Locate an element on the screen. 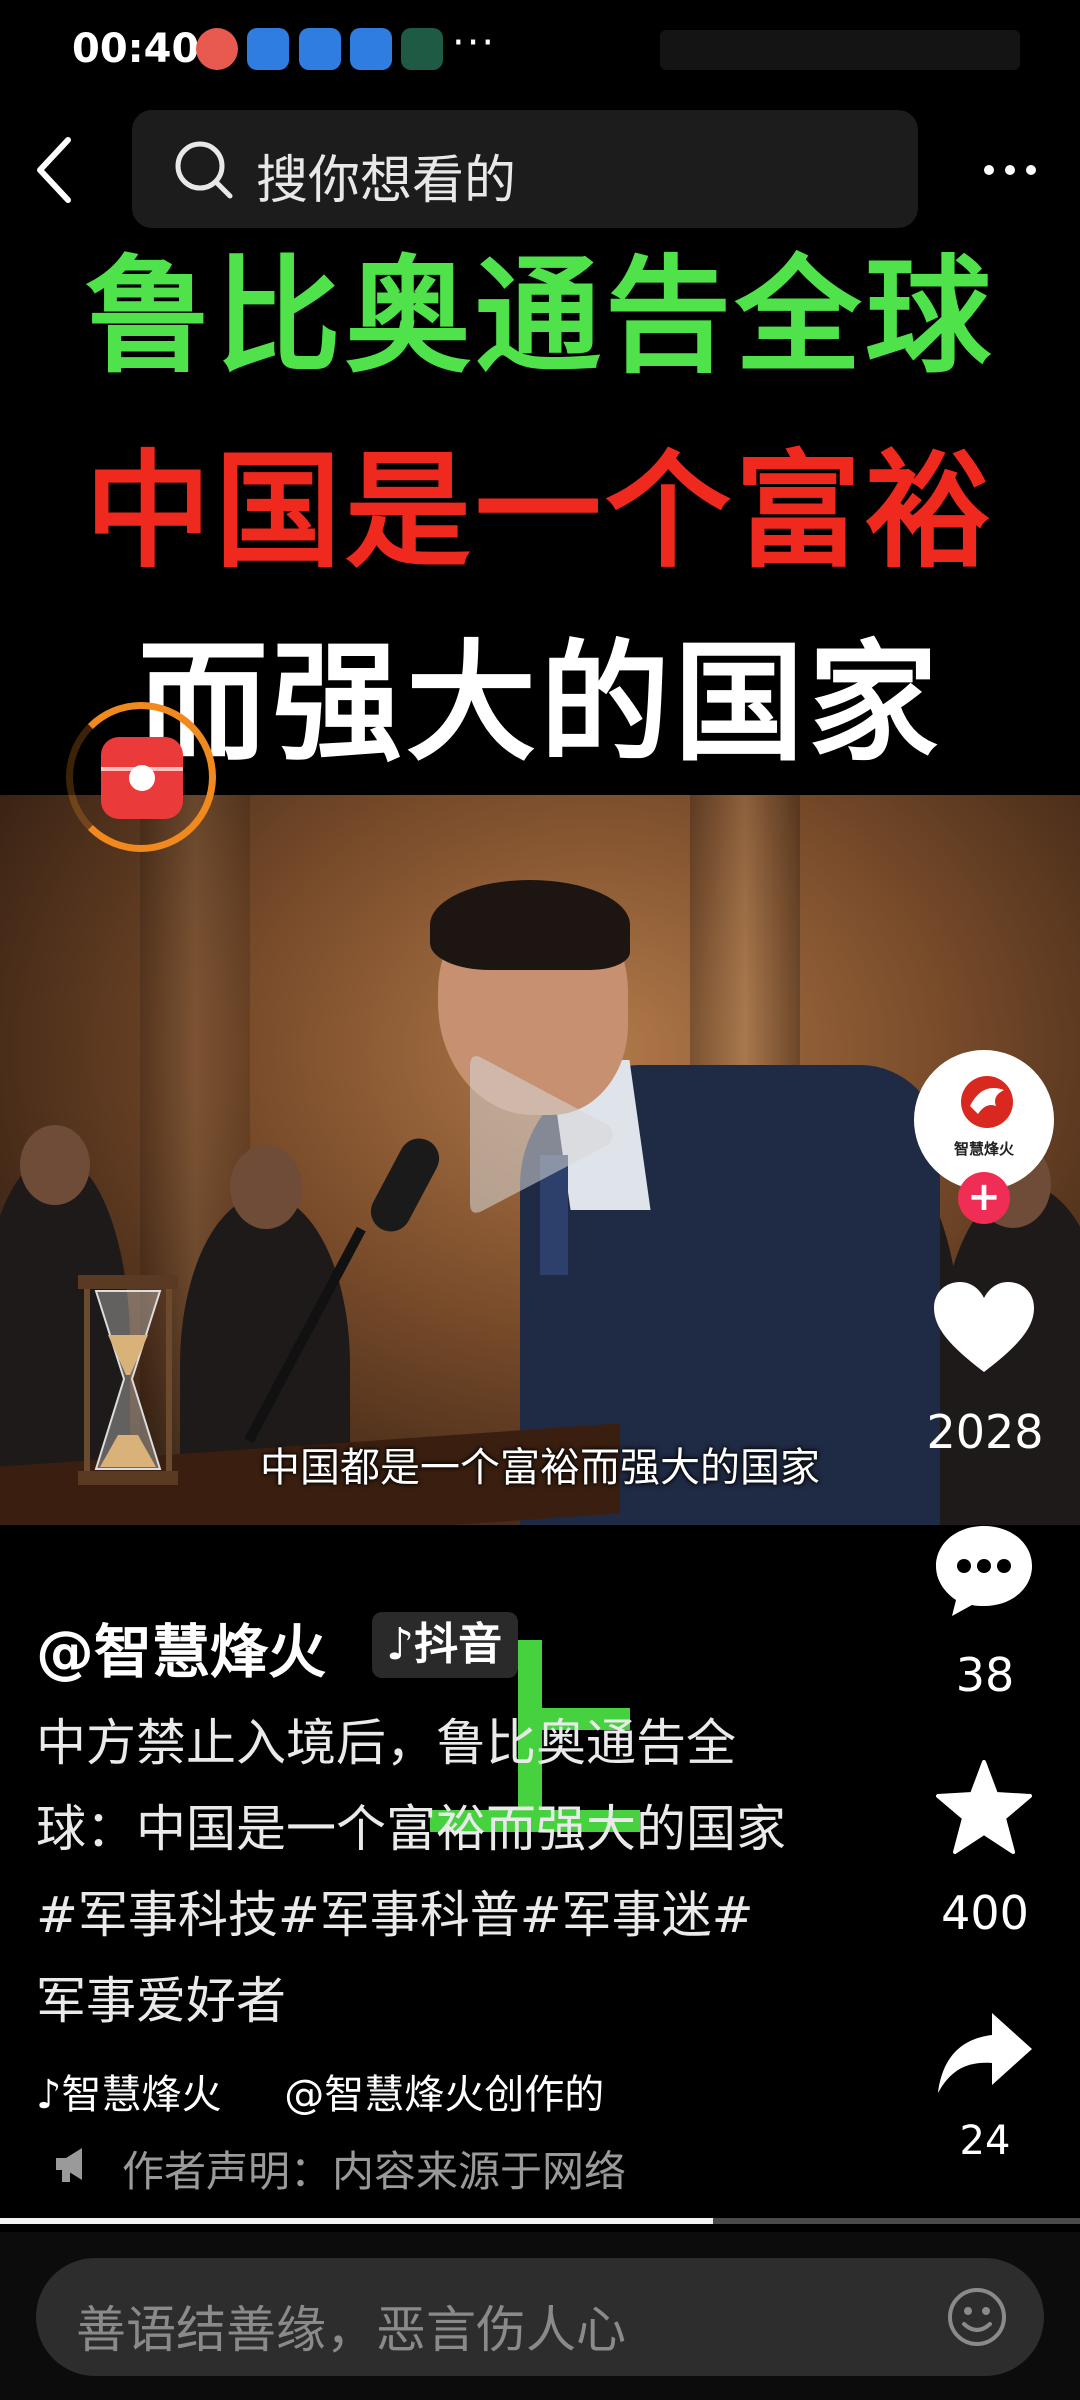 Image resolution: width=1080 pixels, height=2400 pixels. star-icon is located at coordinates (984, 1808).